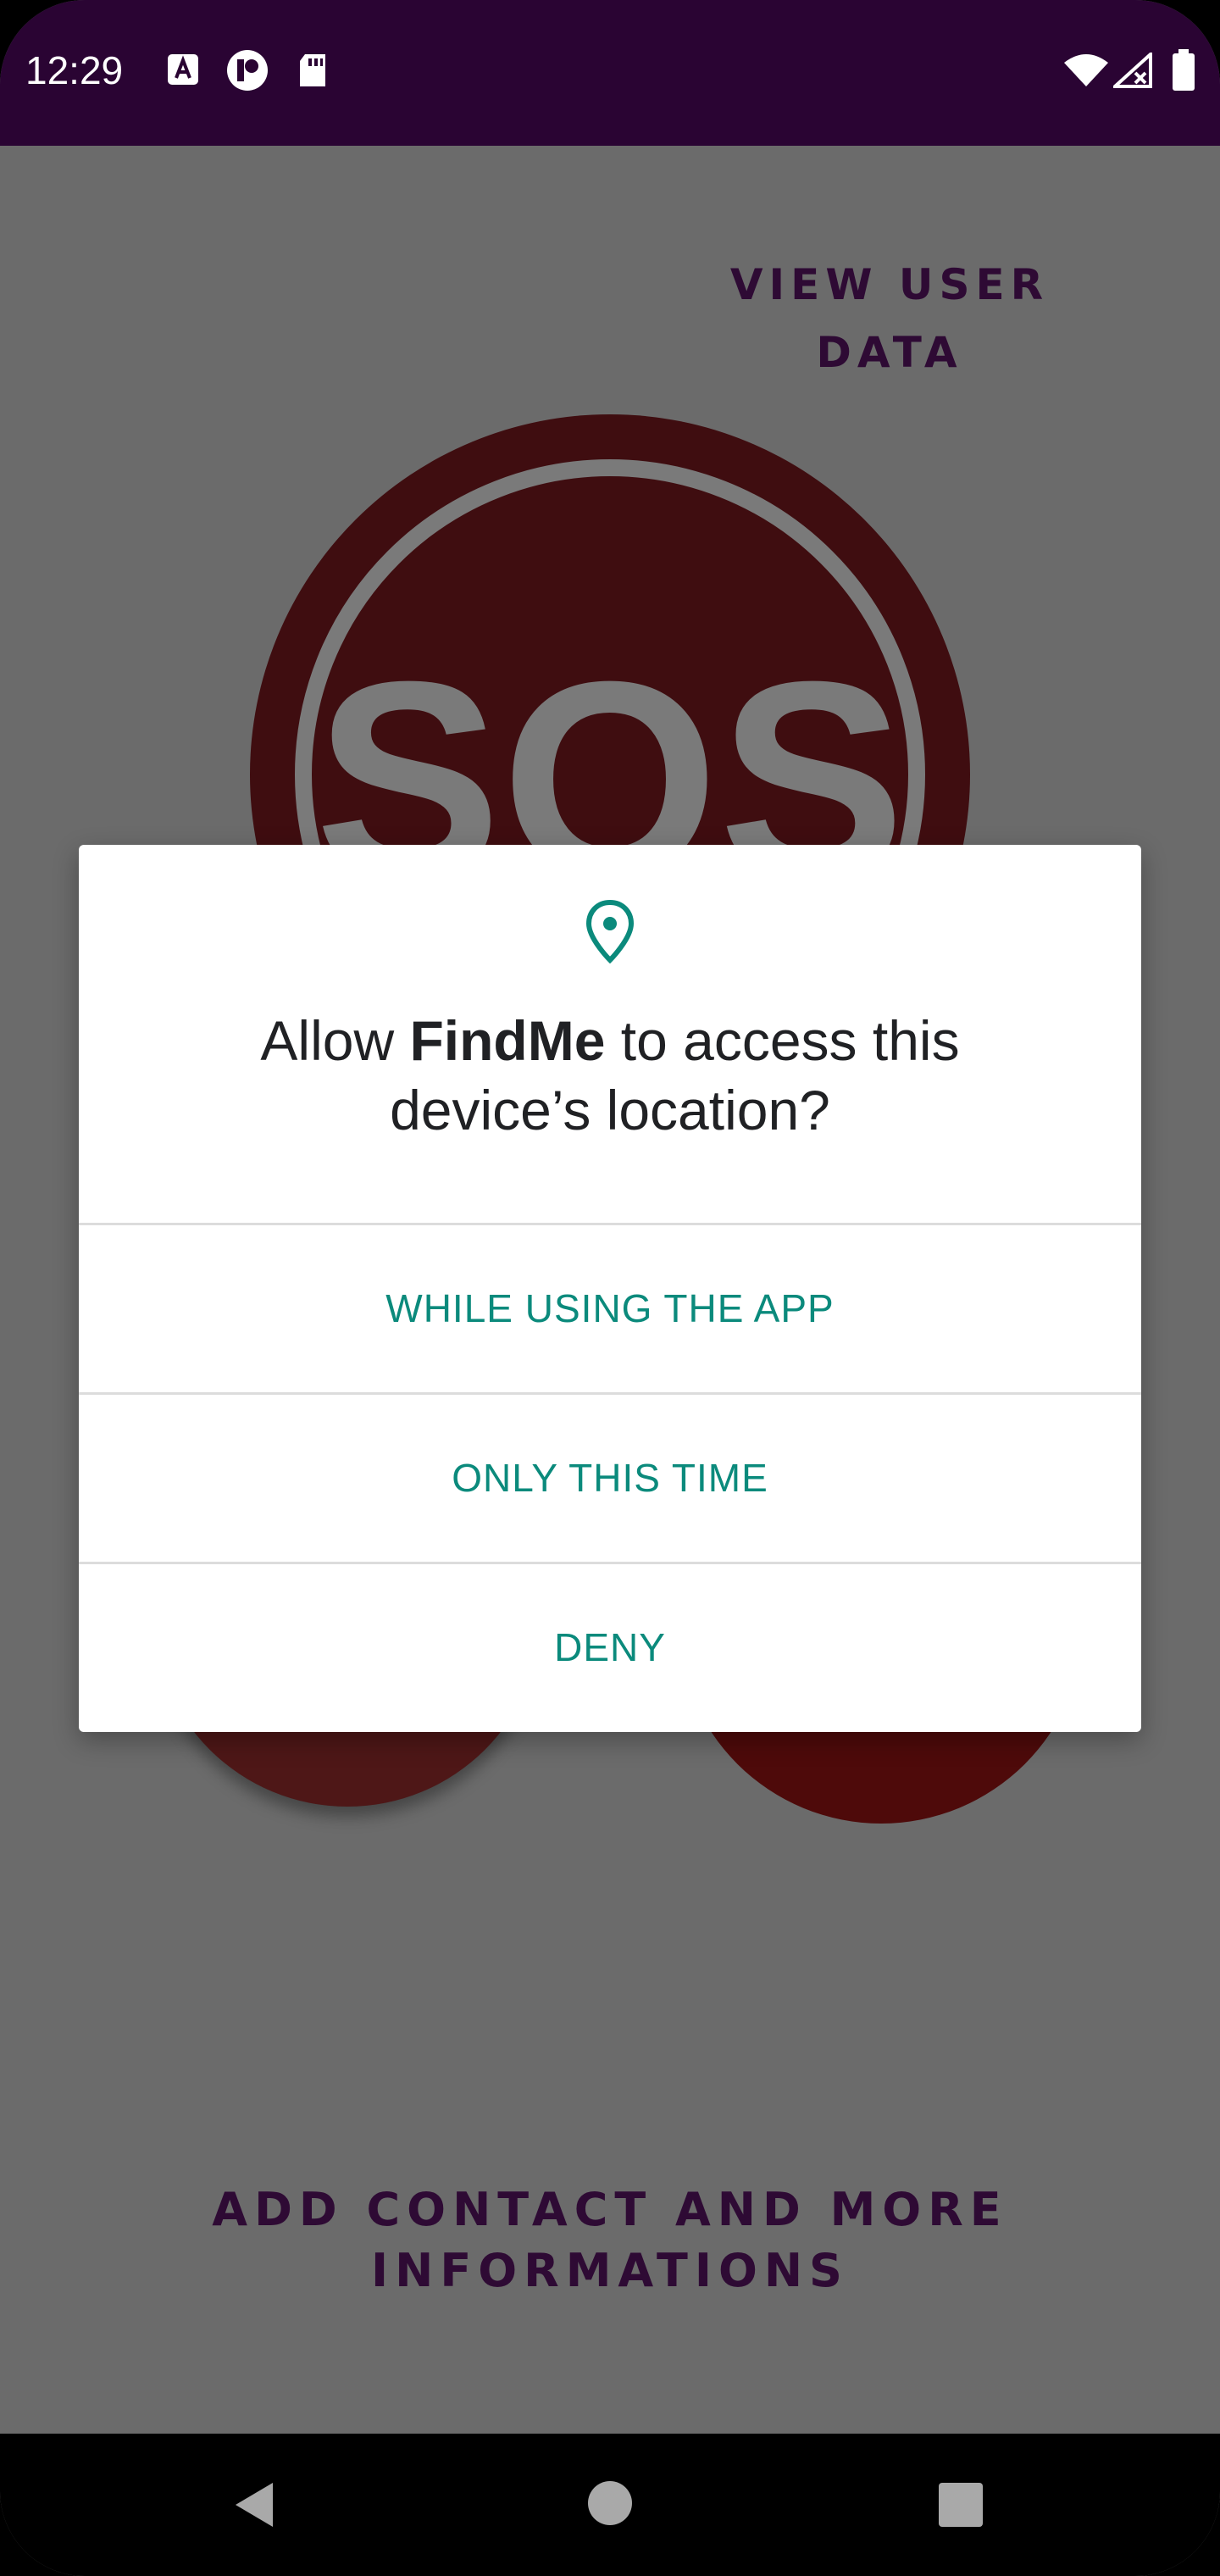  I want to click on text-a-icon, so click(183, 72).